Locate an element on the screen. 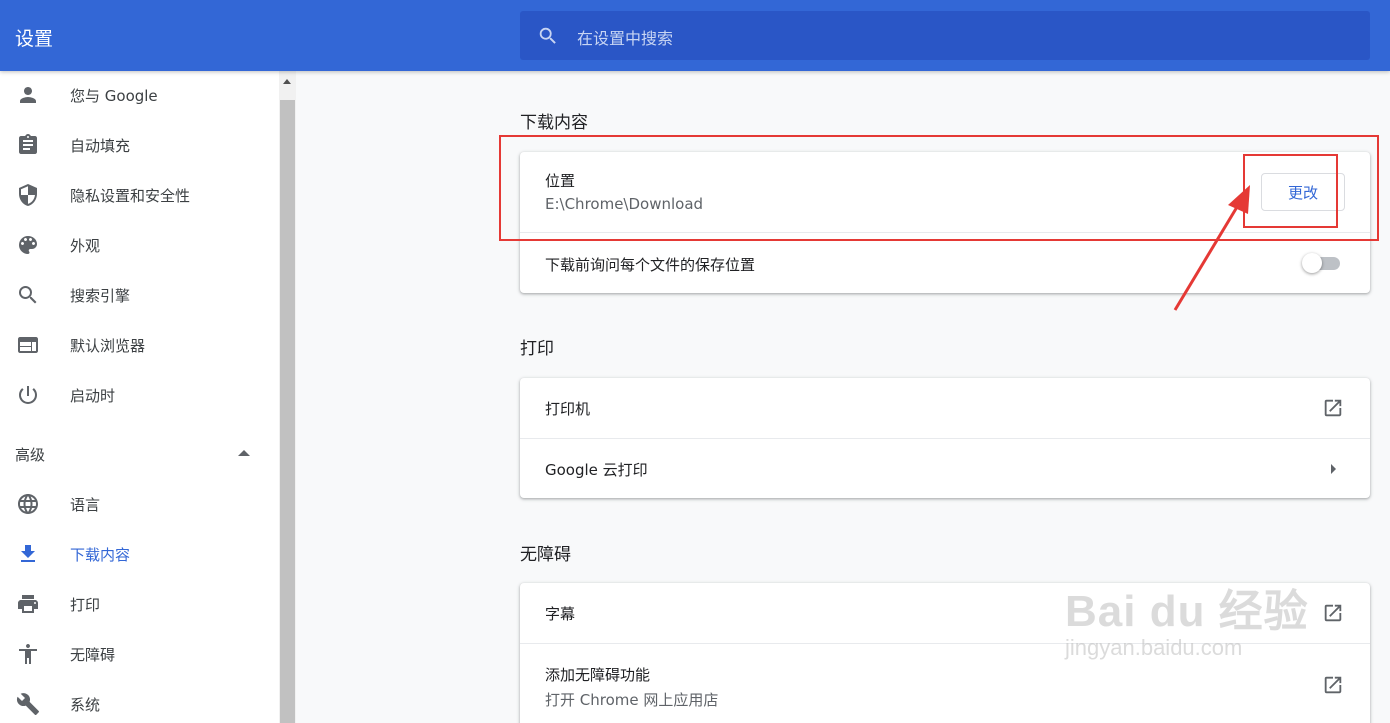 Image resolution: width=1390 pixels, height=723 pixels. add-features-sub: 打开 Chrome 网上应用店 is located at coordinates (632, 700).